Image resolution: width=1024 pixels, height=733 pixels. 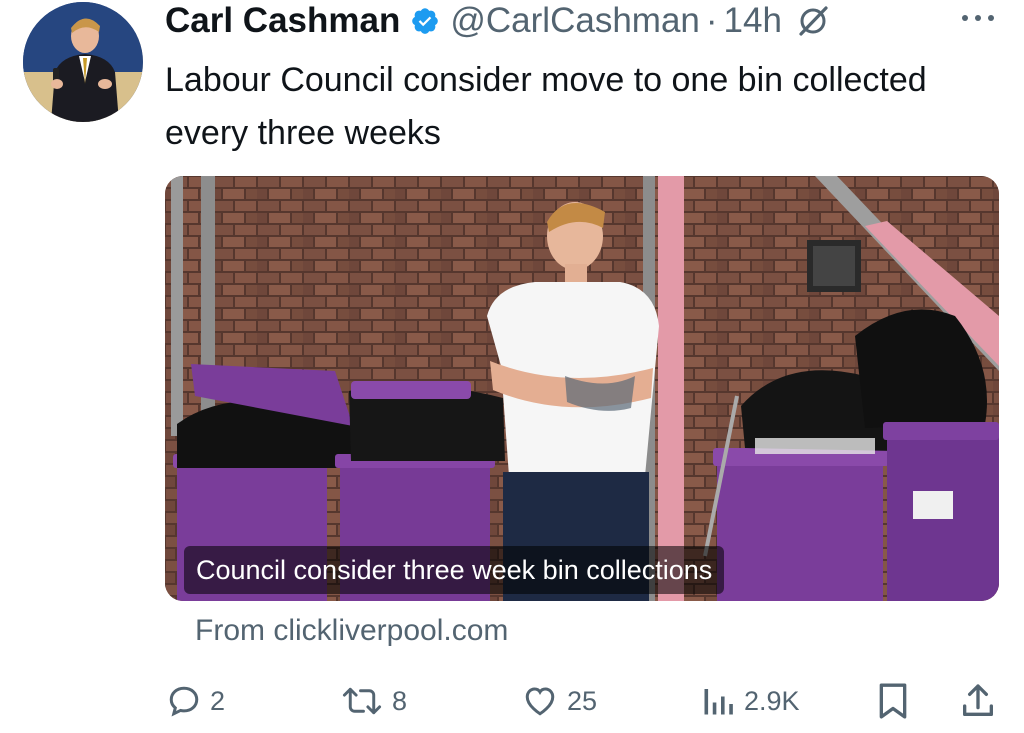 I want to click on like-button: 25, so click(x=559, y=701).